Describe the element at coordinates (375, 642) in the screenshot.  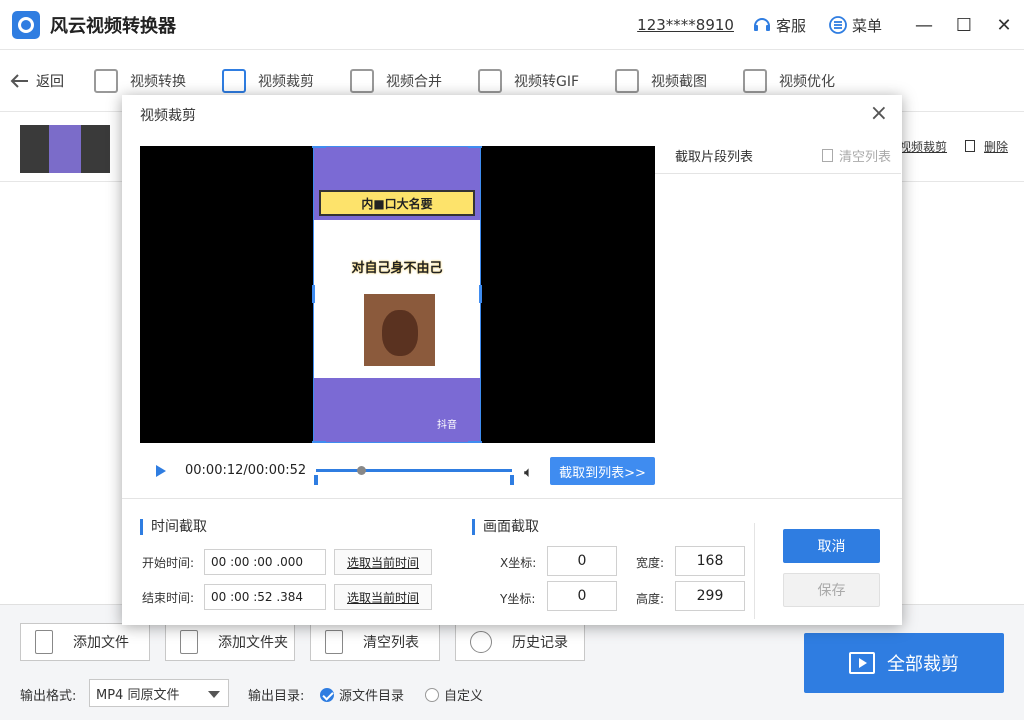
I see `clear-list-button: 清空列表` at that location.